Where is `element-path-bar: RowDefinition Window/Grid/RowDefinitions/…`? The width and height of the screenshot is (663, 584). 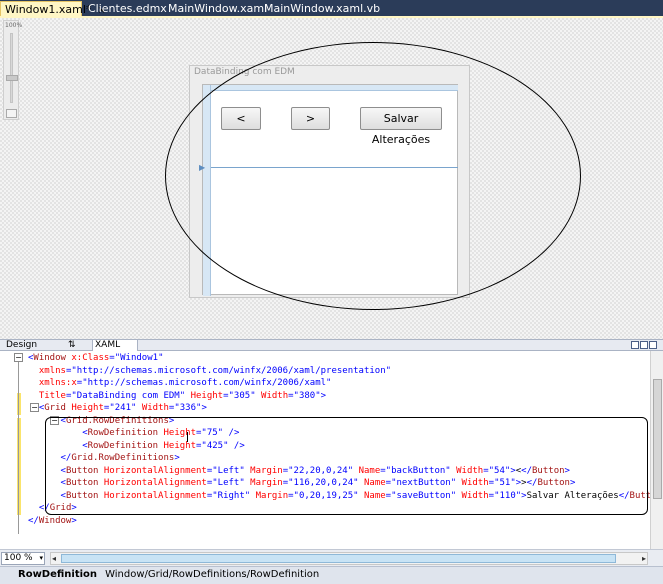
element-path-bar: RowDefinition Window/Grid/RowDefinitions/… is located at coordinates (331, 575).